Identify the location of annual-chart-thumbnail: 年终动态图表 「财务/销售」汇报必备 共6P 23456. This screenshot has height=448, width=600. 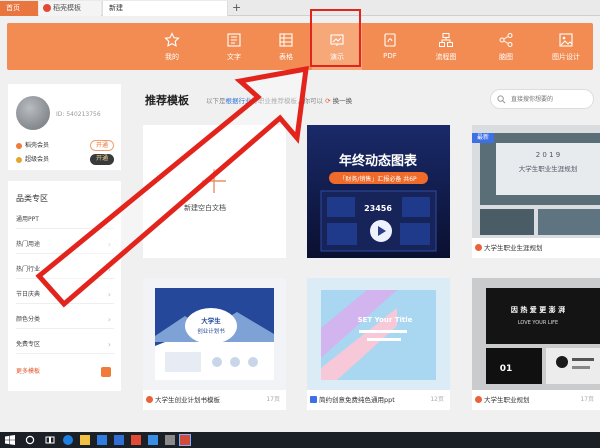
(378, 191).